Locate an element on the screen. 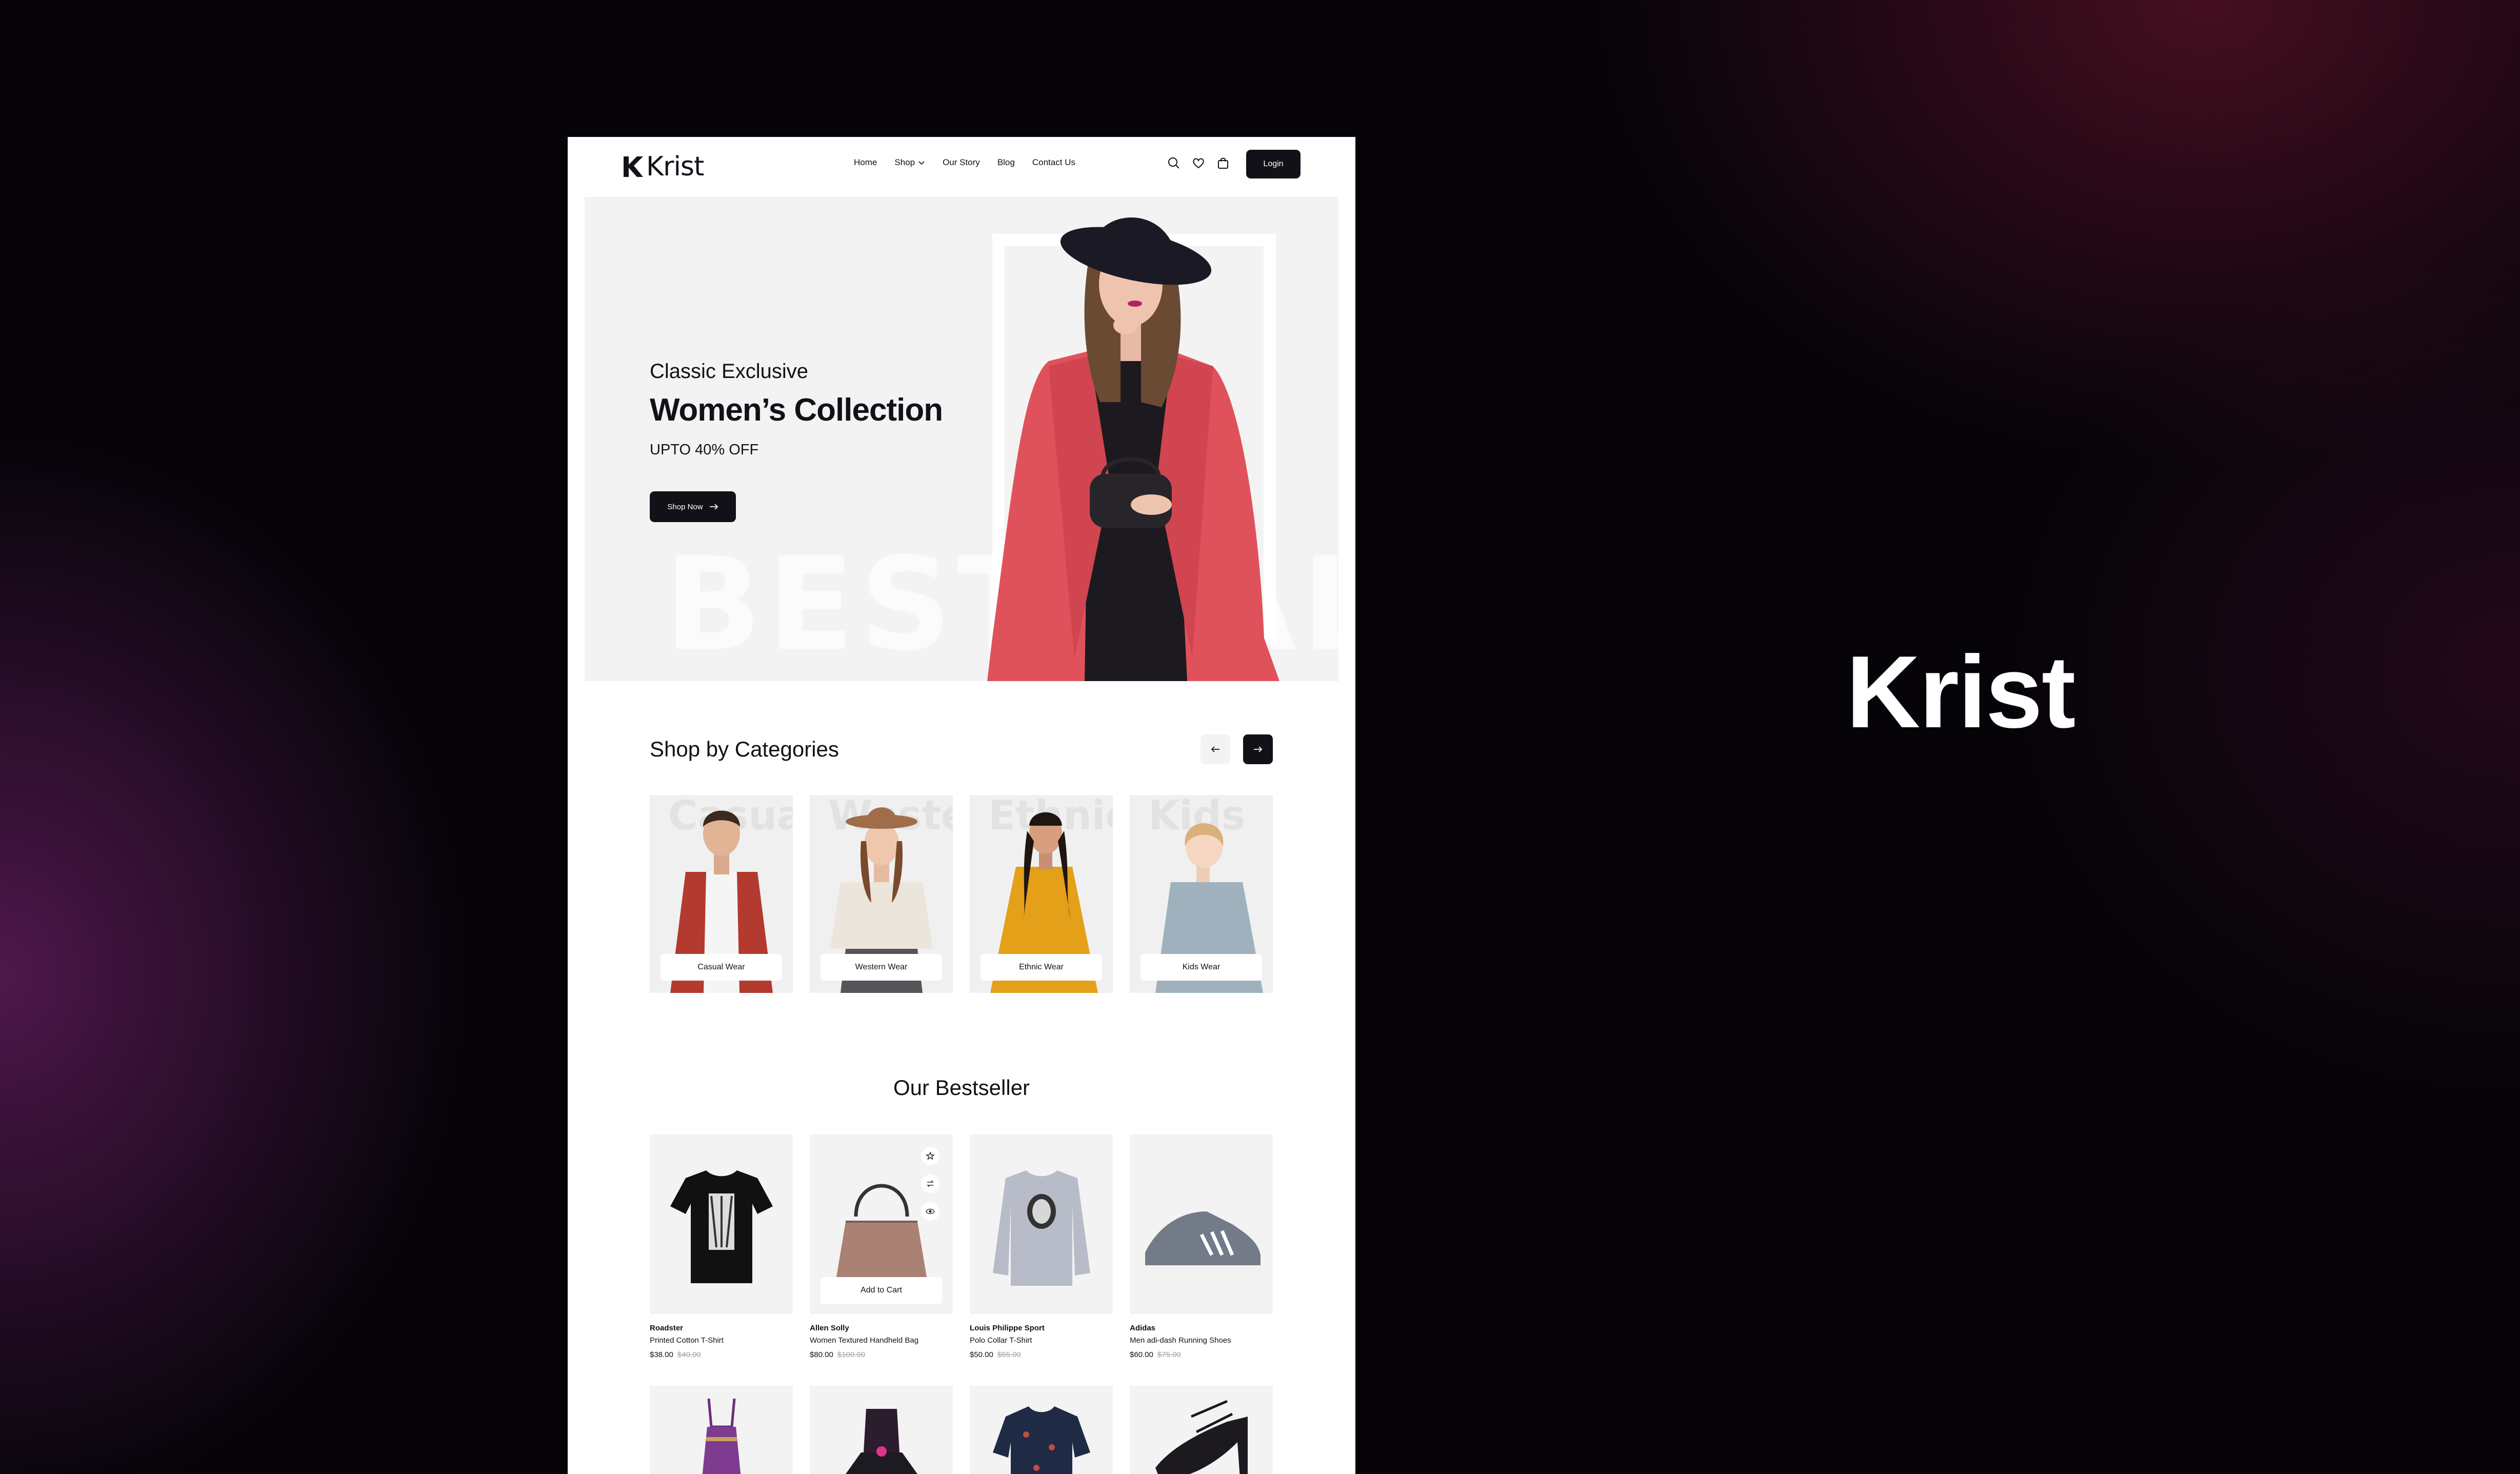 The width and height of the screenshot is (2520, 1474). product-image-kids-dress is located at coordinates (881, 1441).